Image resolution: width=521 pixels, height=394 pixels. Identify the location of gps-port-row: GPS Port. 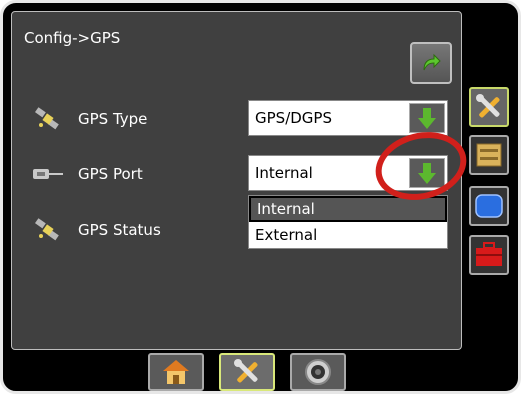
(86, 174).